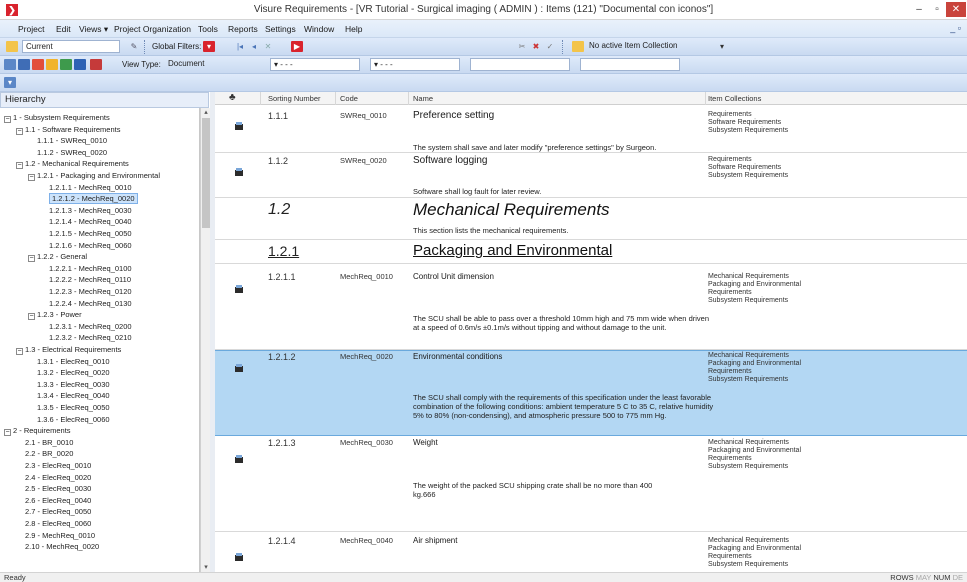 This screenshot has height=582, width=967. What do you see at coordinates (90, 187) in the screenshot?
I see `tree-item: 1.2.1.1 - MechReq_0010` at bounding box center [90, 187].